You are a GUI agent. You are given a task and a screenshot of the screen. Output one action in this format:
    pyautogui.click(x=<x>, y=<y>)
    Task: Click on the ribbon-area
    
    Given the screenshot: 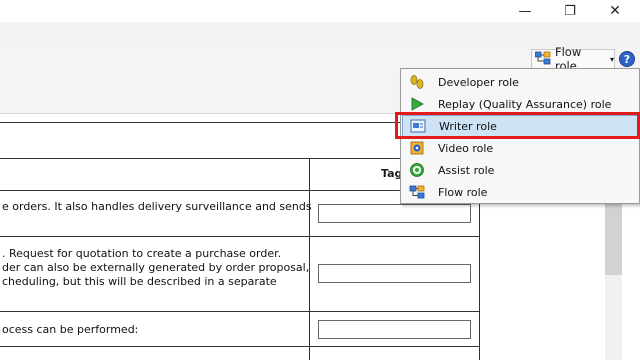 What is the action you would take?
    pyautogui.click(x=320, y=35)
    